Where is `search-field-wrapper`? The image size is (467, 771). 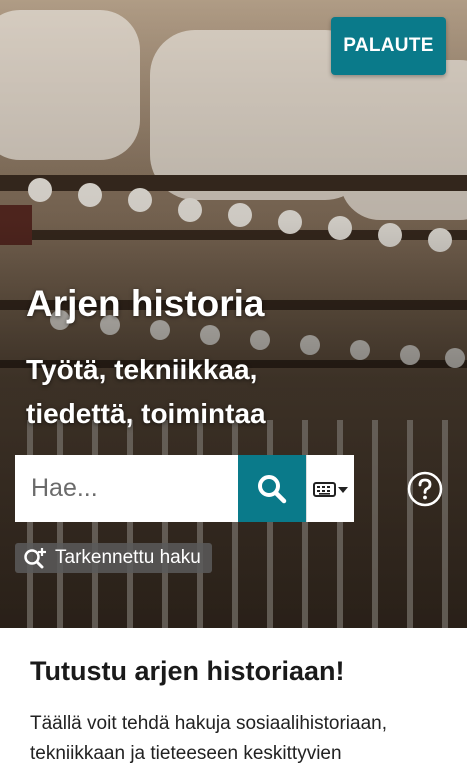 search-field-wrapper is located at coordinates (126, 488).